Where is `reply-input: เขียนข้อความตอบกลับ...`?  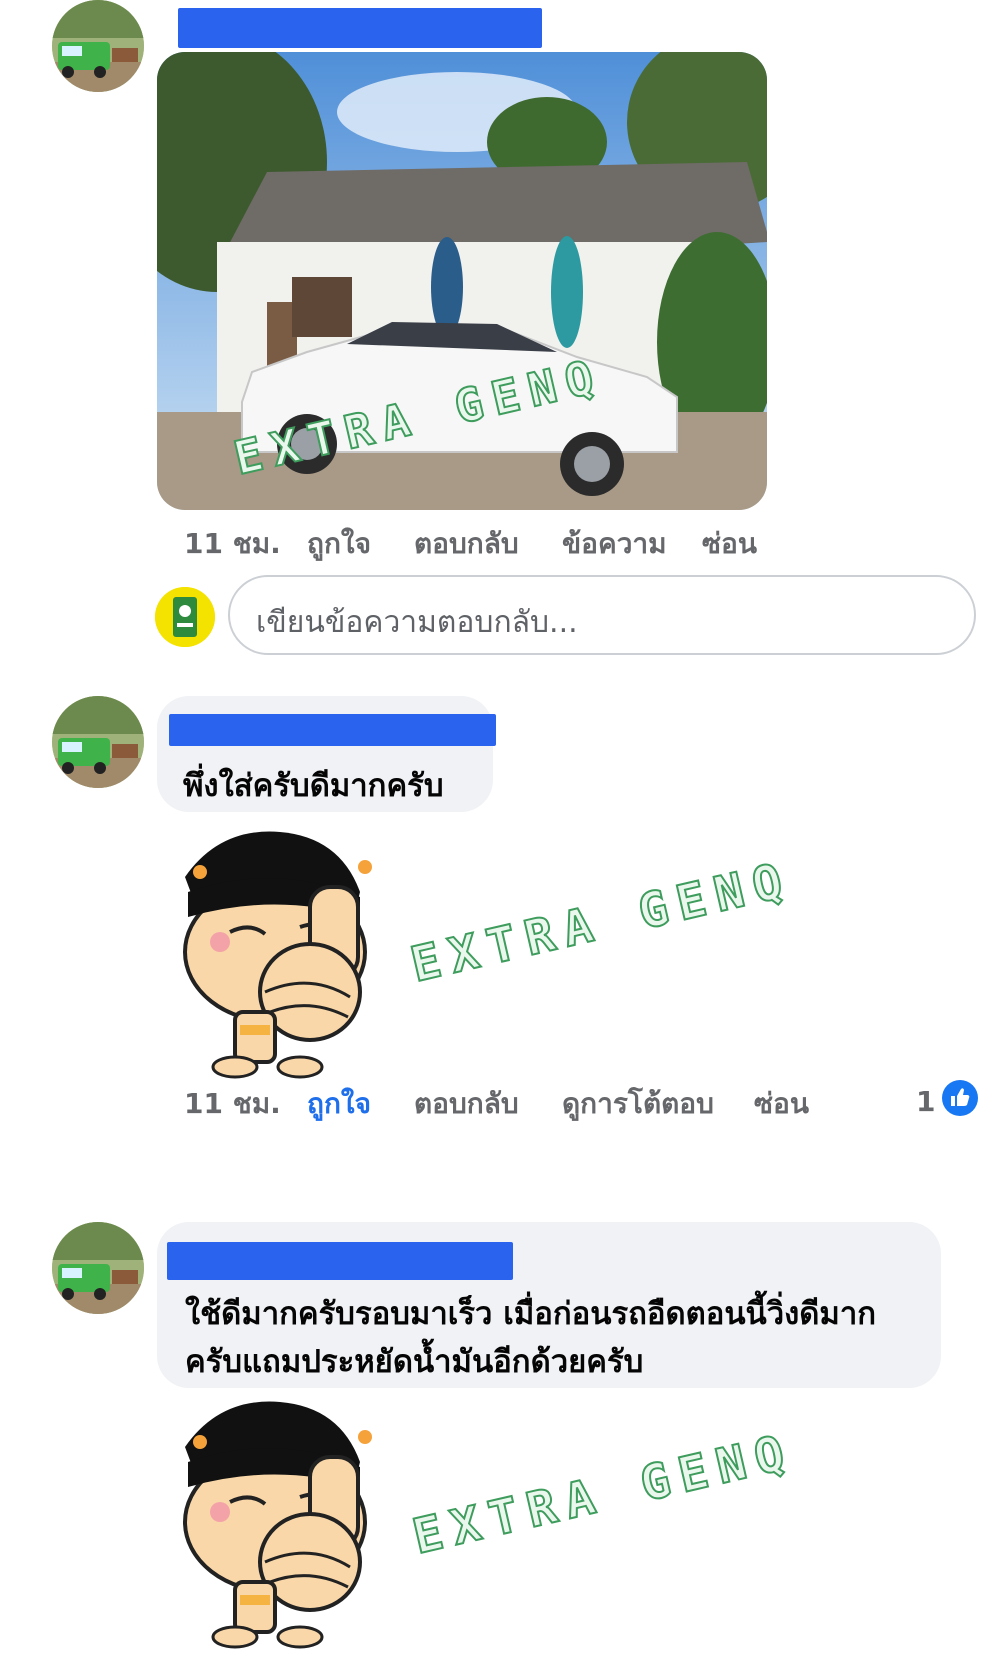
reply-input: เขียนข้อความตอบกลับ... is located at coordinates (602, 615).